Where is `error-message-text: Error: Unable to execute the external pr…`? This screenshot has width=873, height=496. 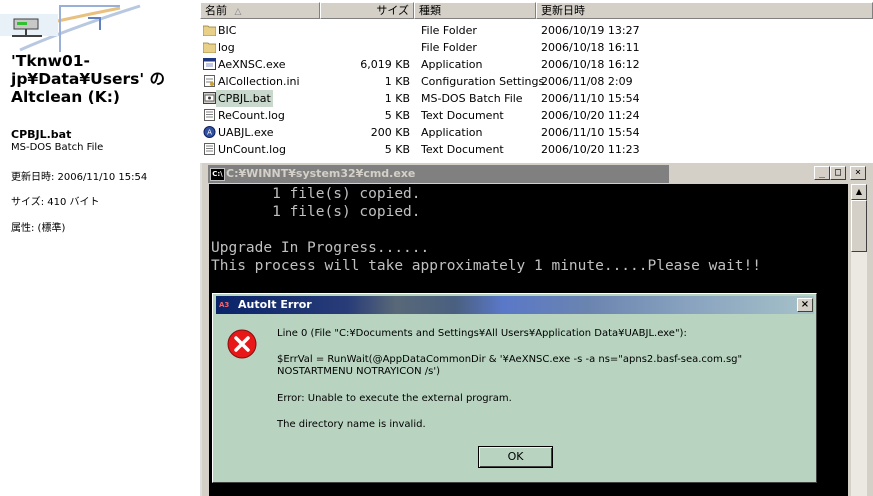 error-message-text: Error: Unable to execute the external pr… is located at coordinates (394, 398).